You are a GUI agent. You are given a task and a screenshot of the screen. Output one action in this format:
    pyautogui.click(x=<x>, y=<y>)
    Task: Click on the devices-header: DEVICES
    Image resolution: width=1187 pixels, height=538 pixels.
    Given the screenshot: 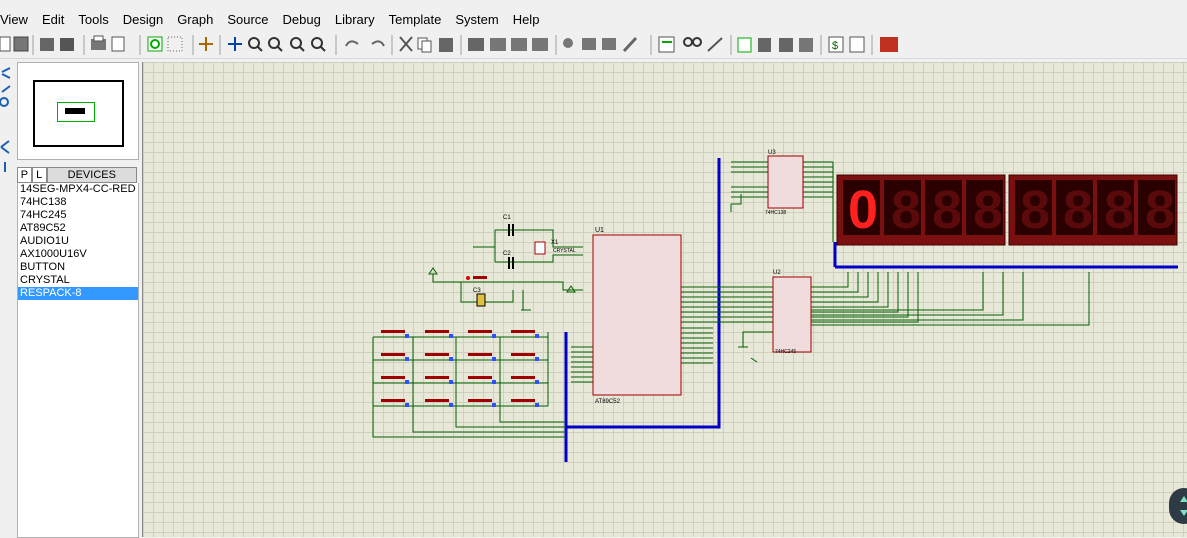 What is the action you would take?
    pyautogui.click(x=92, y=175)
    